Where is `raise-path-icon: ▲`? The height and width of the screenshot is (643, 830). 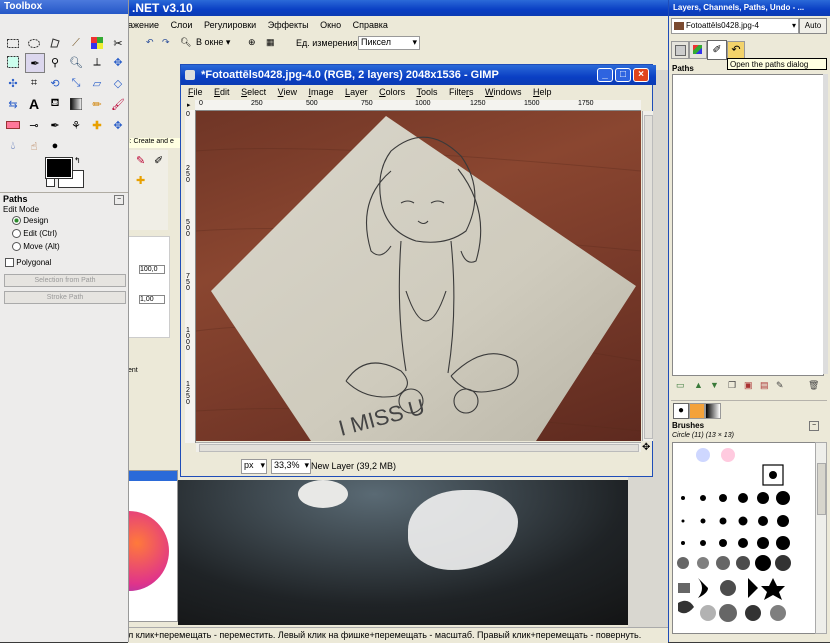
raise-path-icon: ▲ is located at coordinates (698, 385).